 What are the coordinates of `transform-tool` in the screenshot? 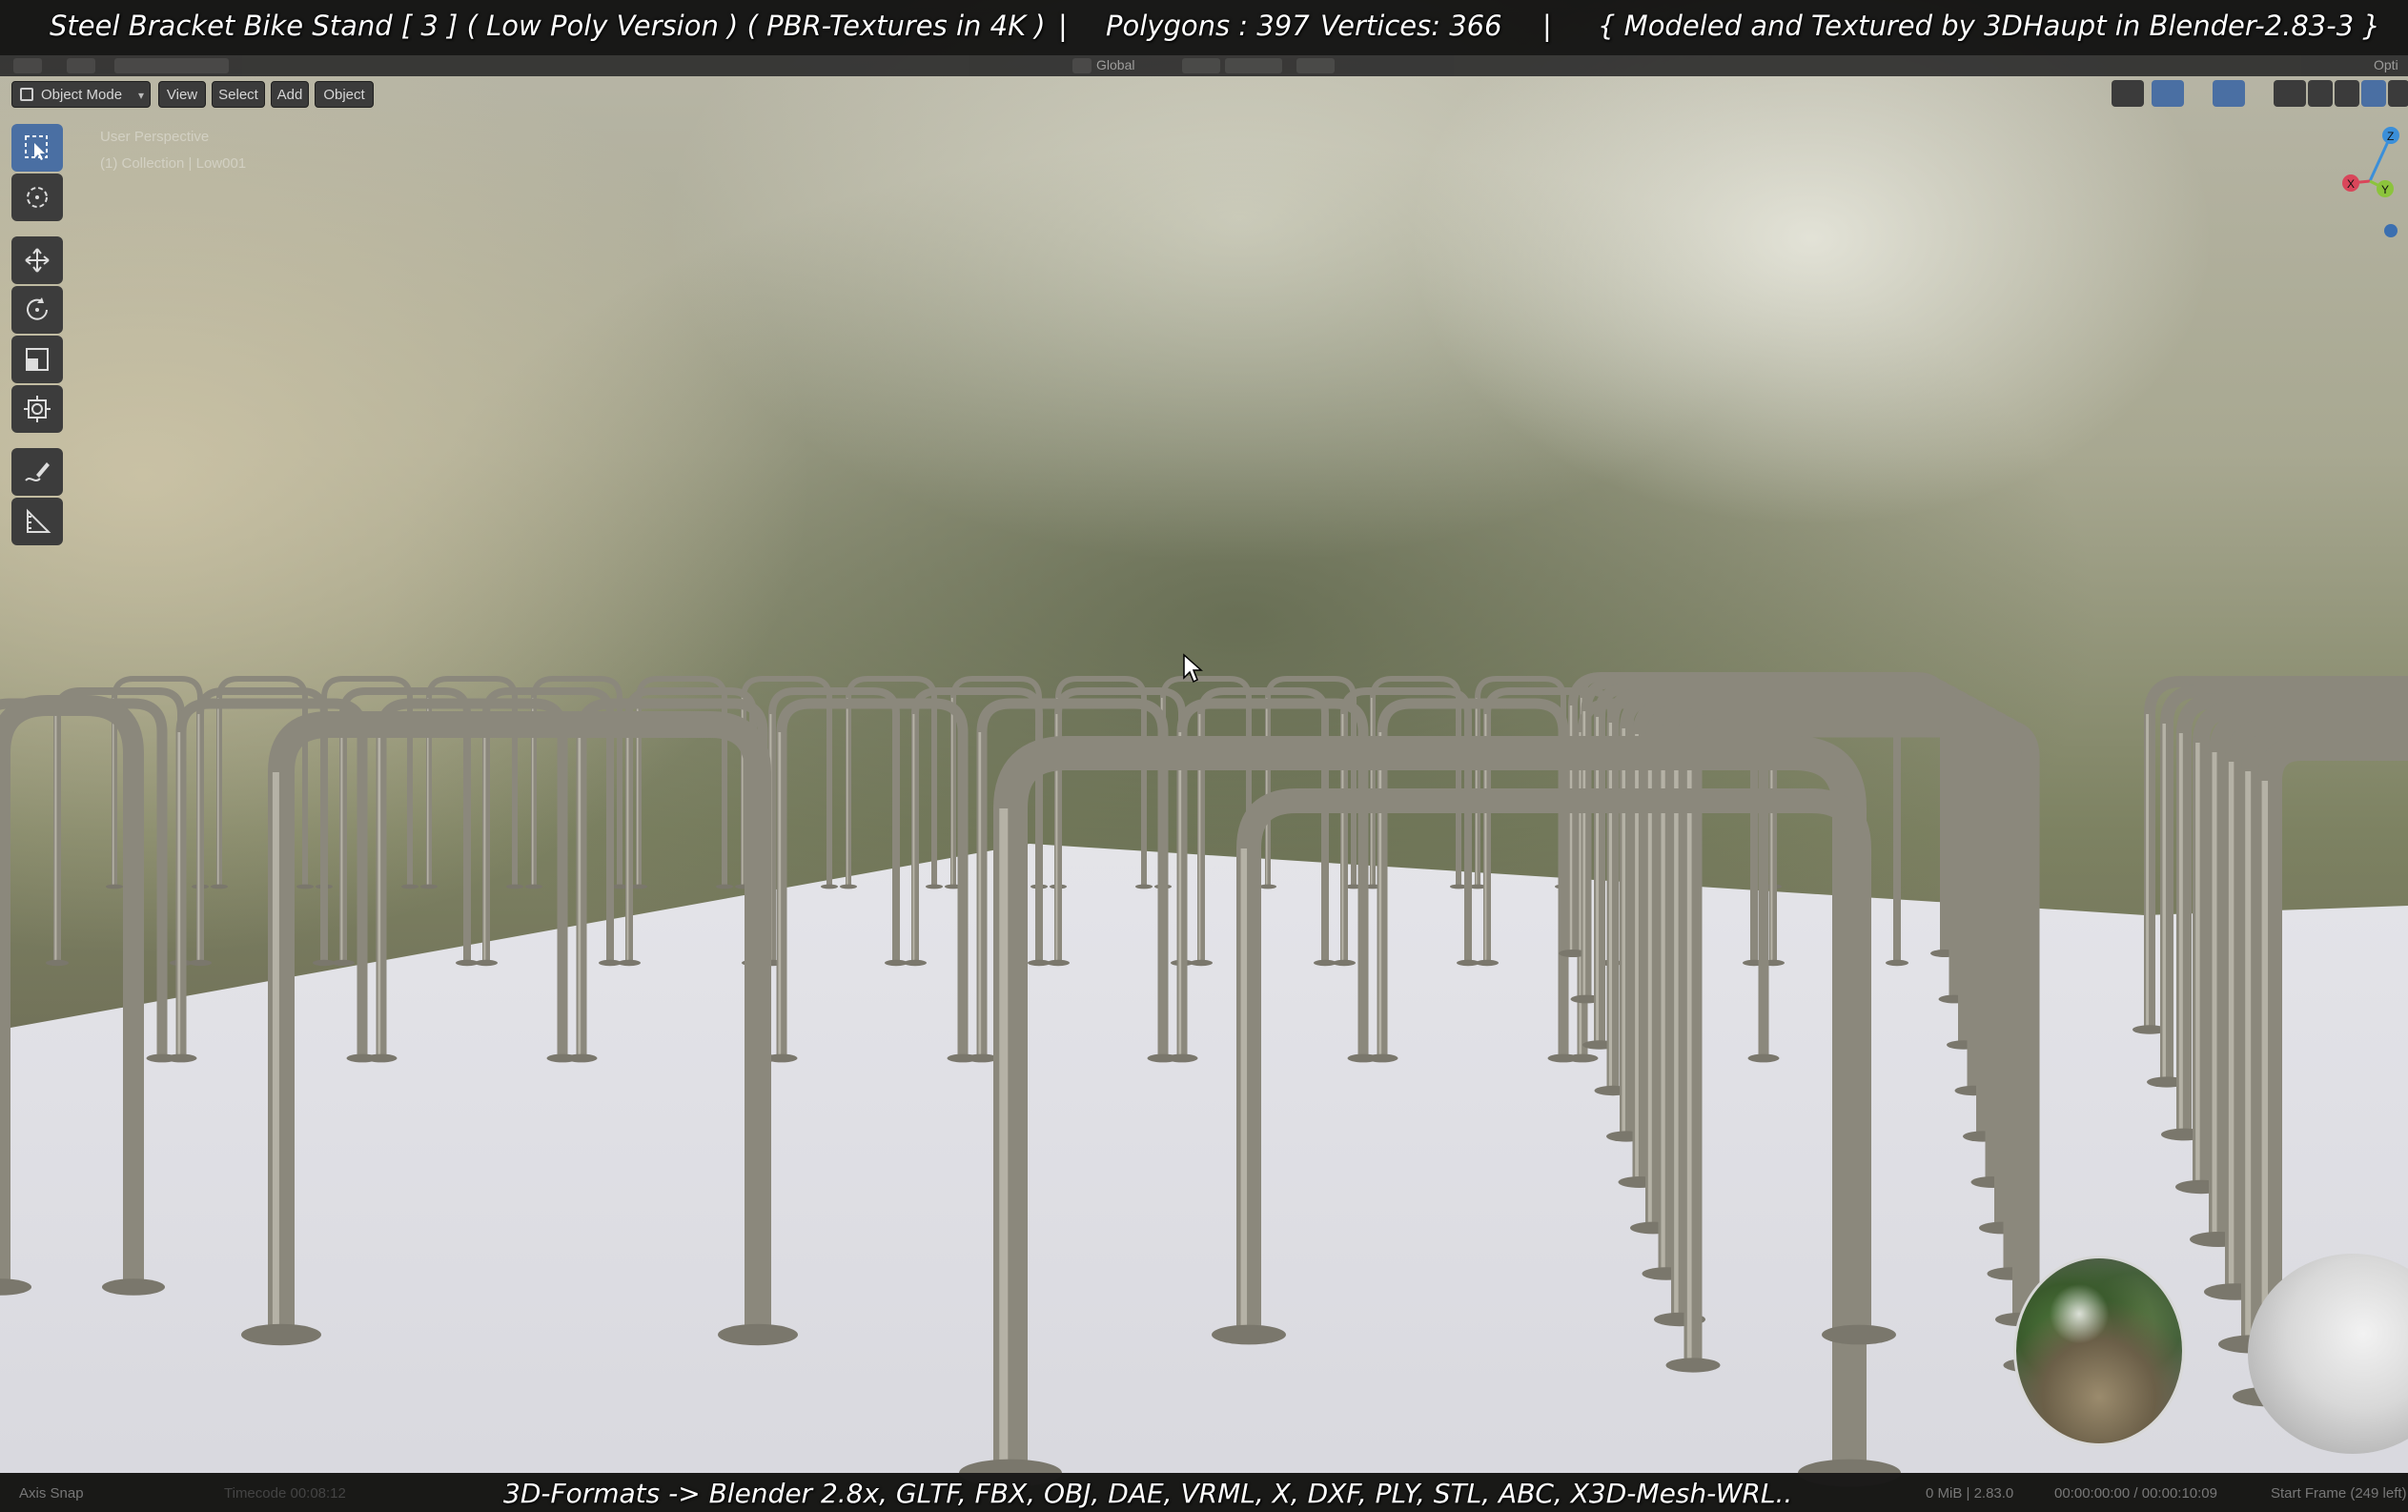 It's located at (37, 409).